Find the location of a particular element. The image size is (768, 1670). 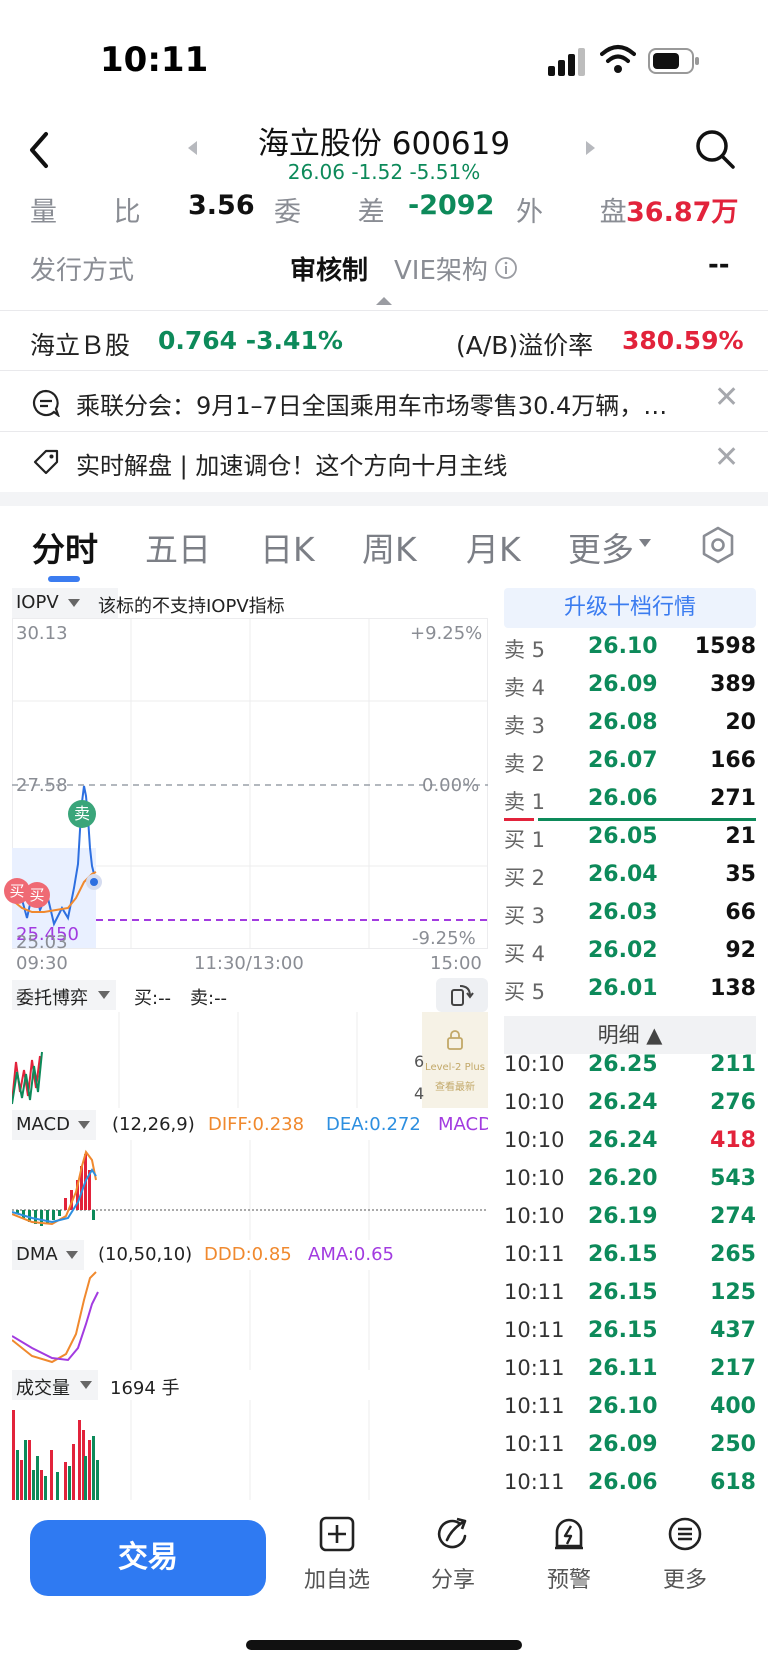

tick-row: 10:11 26.11 217 is located at coordinates (630, 1368).